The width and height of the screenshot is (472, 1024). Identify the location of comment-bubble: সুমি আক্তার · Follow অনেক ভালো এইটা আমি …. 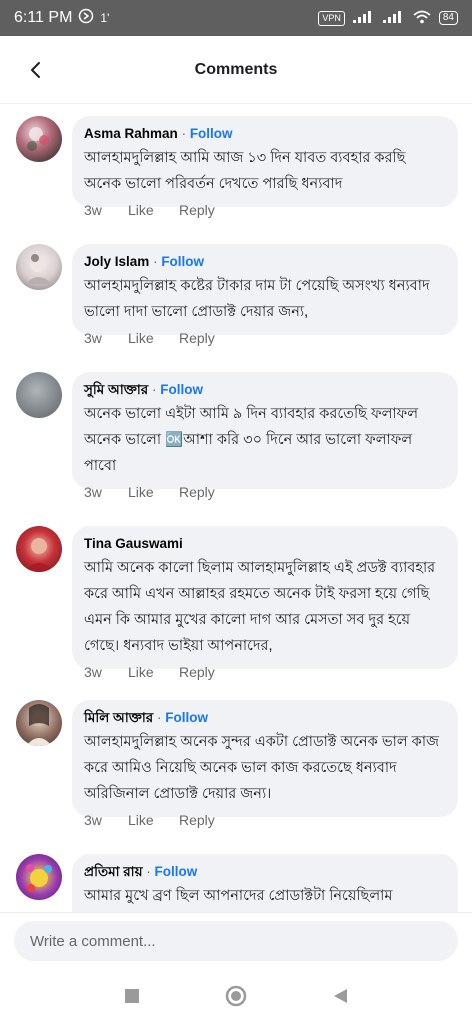
(265, 430).